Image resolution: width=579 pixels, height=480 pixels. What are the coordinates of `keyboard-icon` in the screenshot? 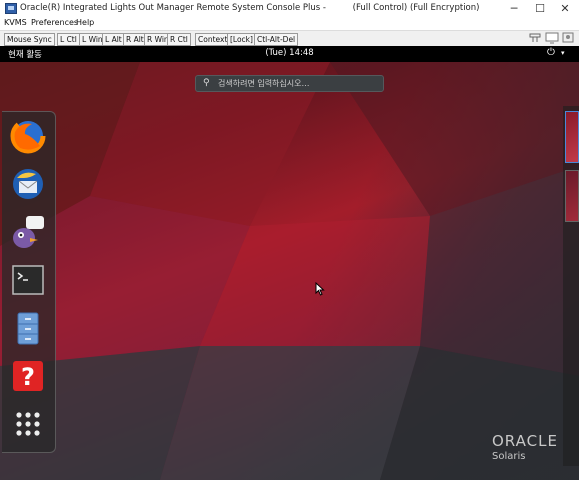 It's located at (535, 39).